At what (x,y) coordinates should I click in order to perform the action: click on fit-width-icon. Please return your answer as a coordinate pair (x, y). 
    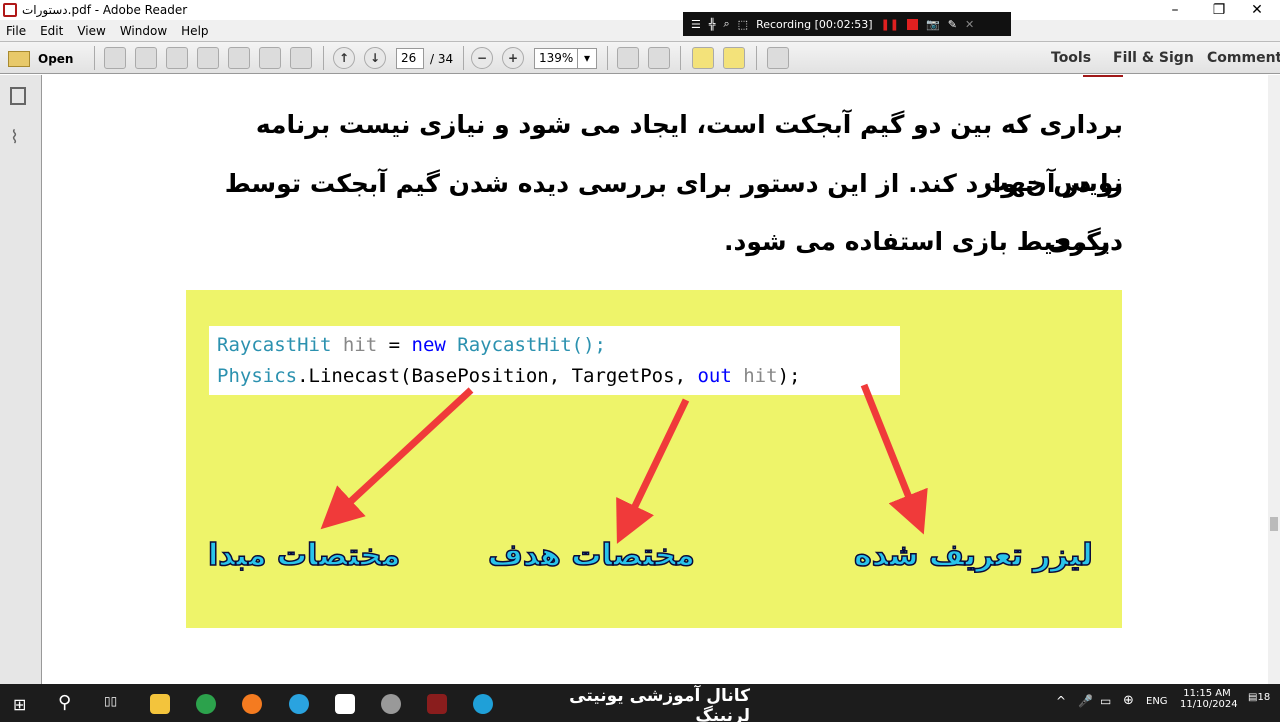
    Looking at the image, I should click on (659, 58).